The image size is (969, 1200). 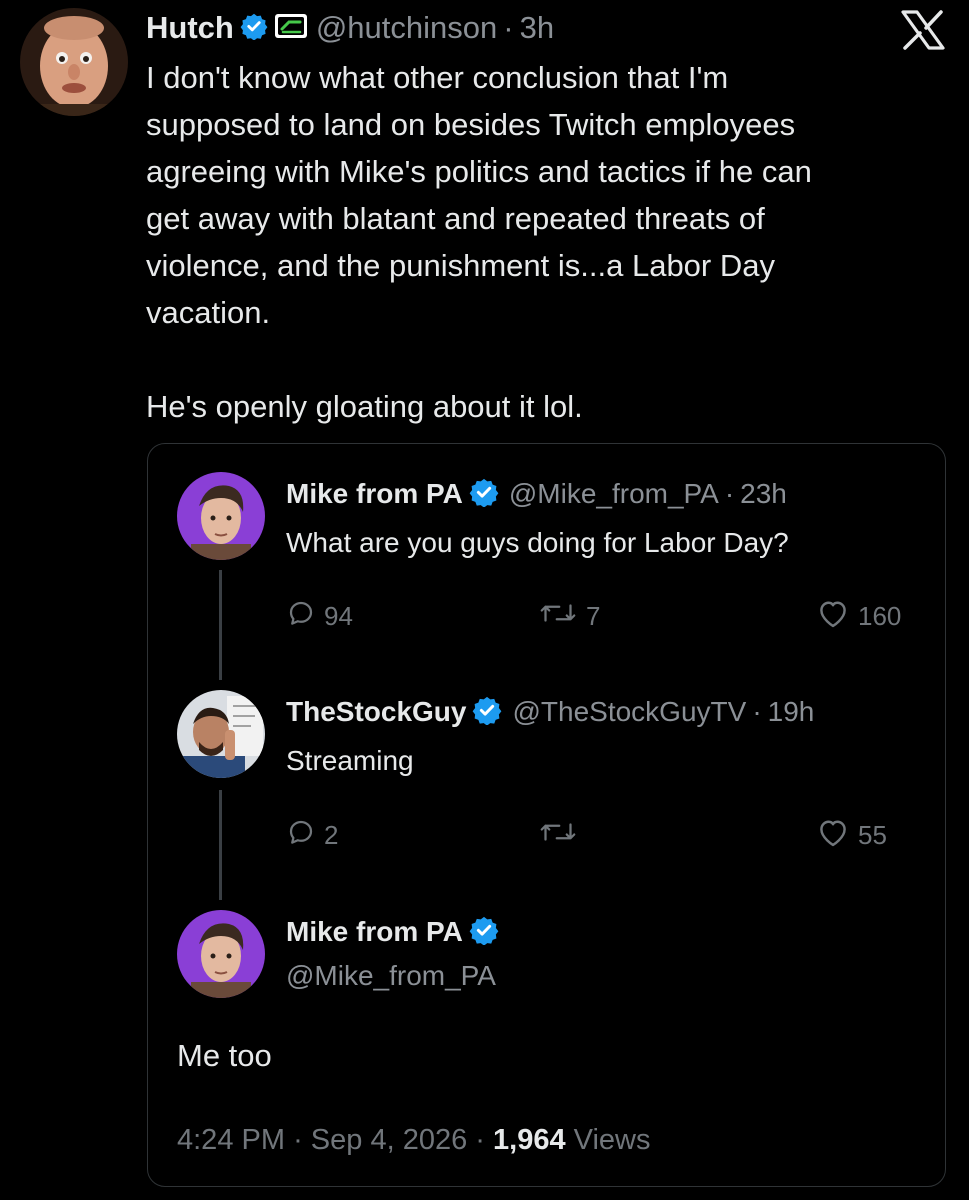 I want to click on reply-button: 94, so click(x=319, y=616).